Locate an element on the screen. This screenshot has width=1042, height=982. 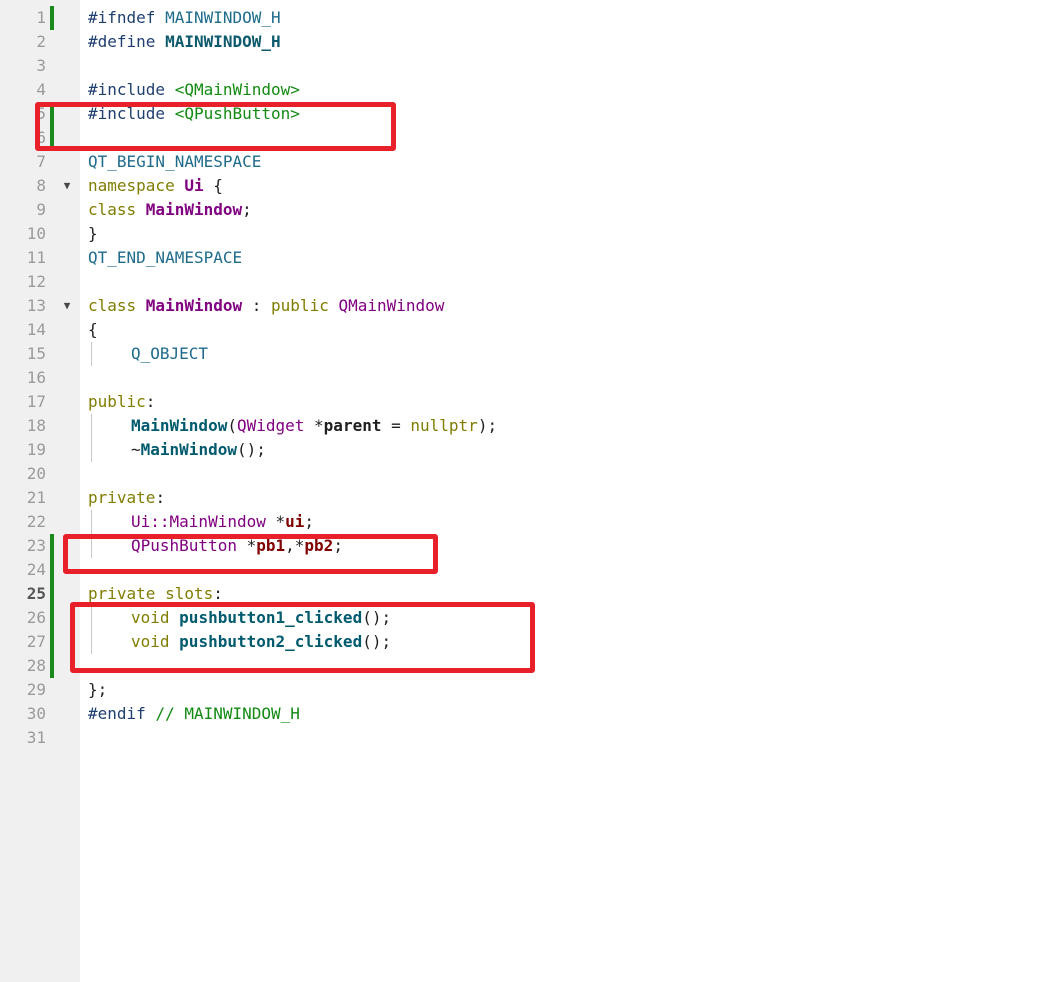
code-text: QT_BEGIN_NAMESPACE is located at coordinates (174, 162).